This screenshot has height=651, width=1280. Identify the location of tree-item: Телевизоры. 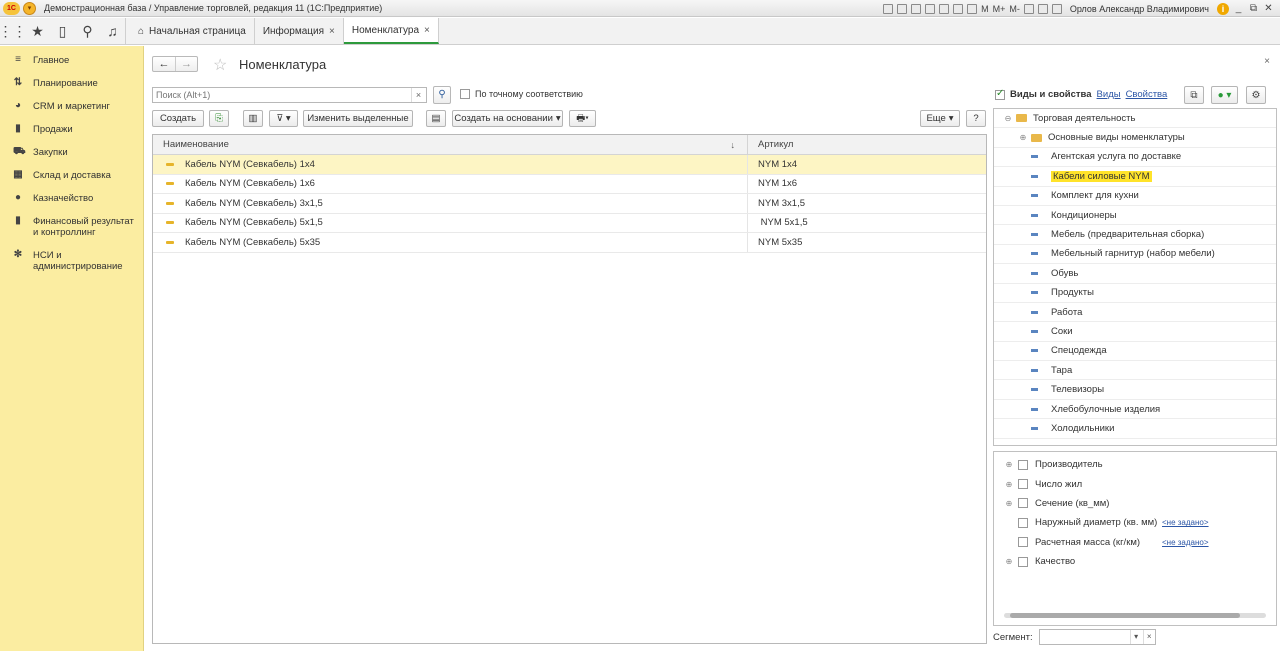
(1135, 390).